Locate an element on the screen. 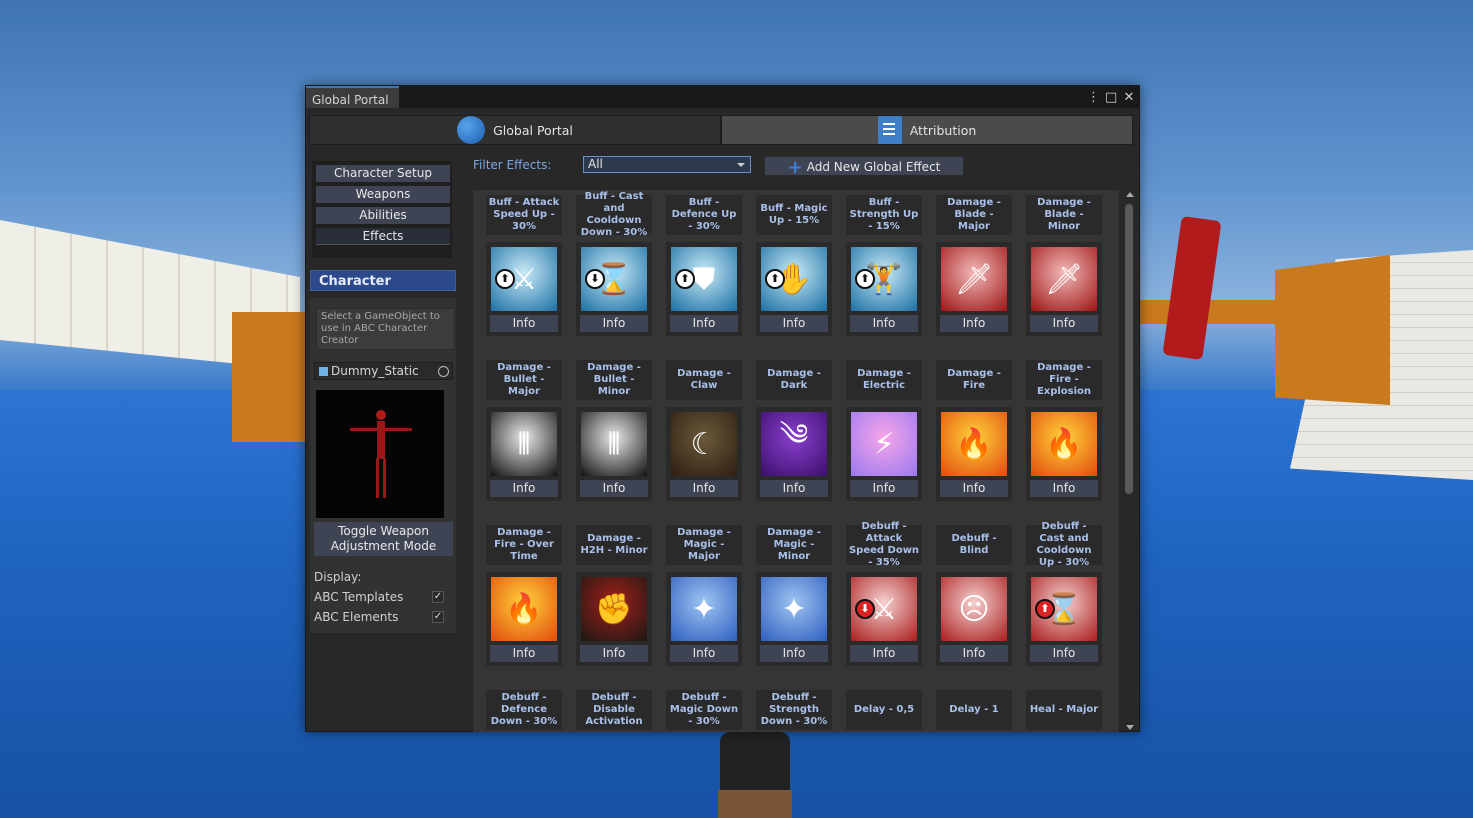 Image resolution: width=1473 pixels, height=818 pixels. effect-tile: ✊ Info is located at coordinates (614, 619).